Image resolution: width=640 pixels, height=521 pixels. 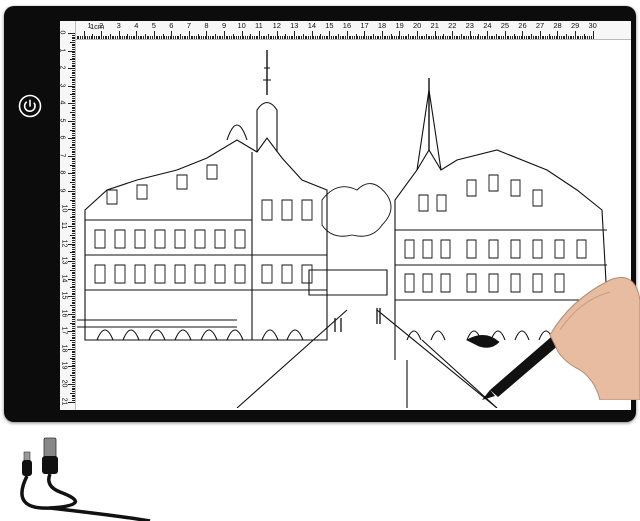 What do you see at coordinates (62, 190) in the screenshot?
I see `ruler-number-left: 9` at bounding box center [62, 190].